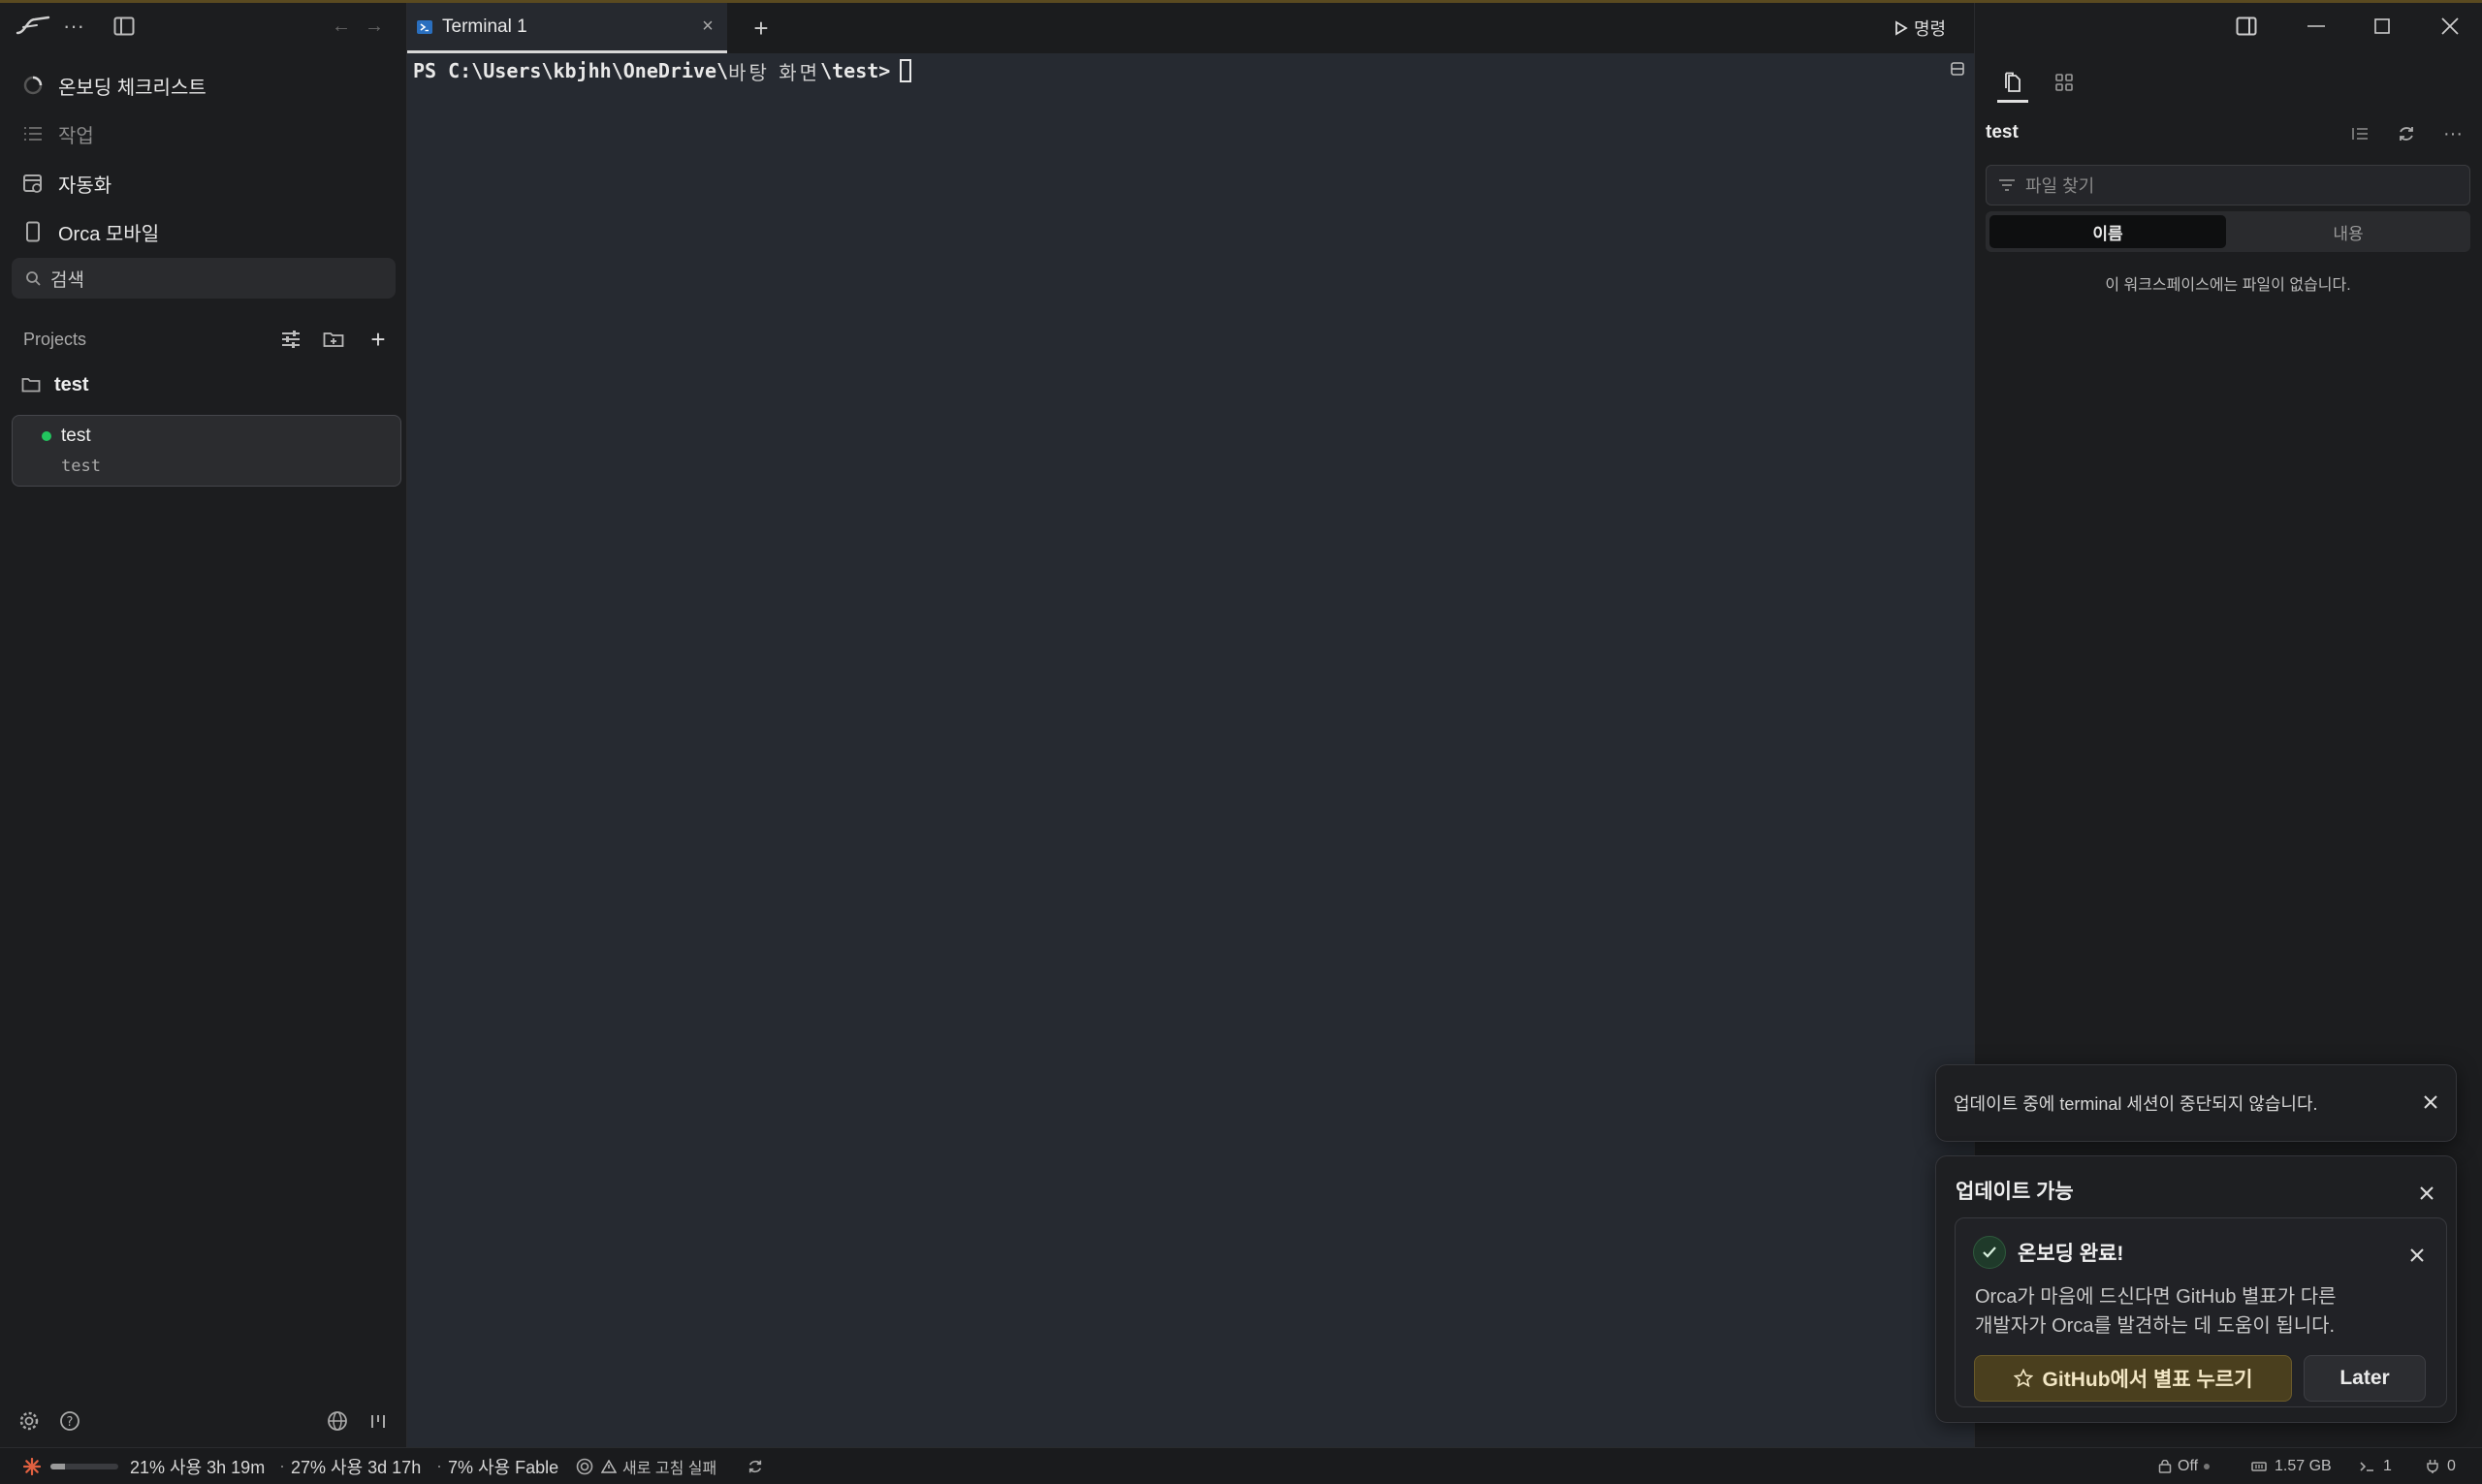 The width and height of the screenshot is (2482, 1484). What do you see at coordinates (2107, 232) in the screenshot?
I see `search-mode-name: 이름` at bounding box center [2107, 232].